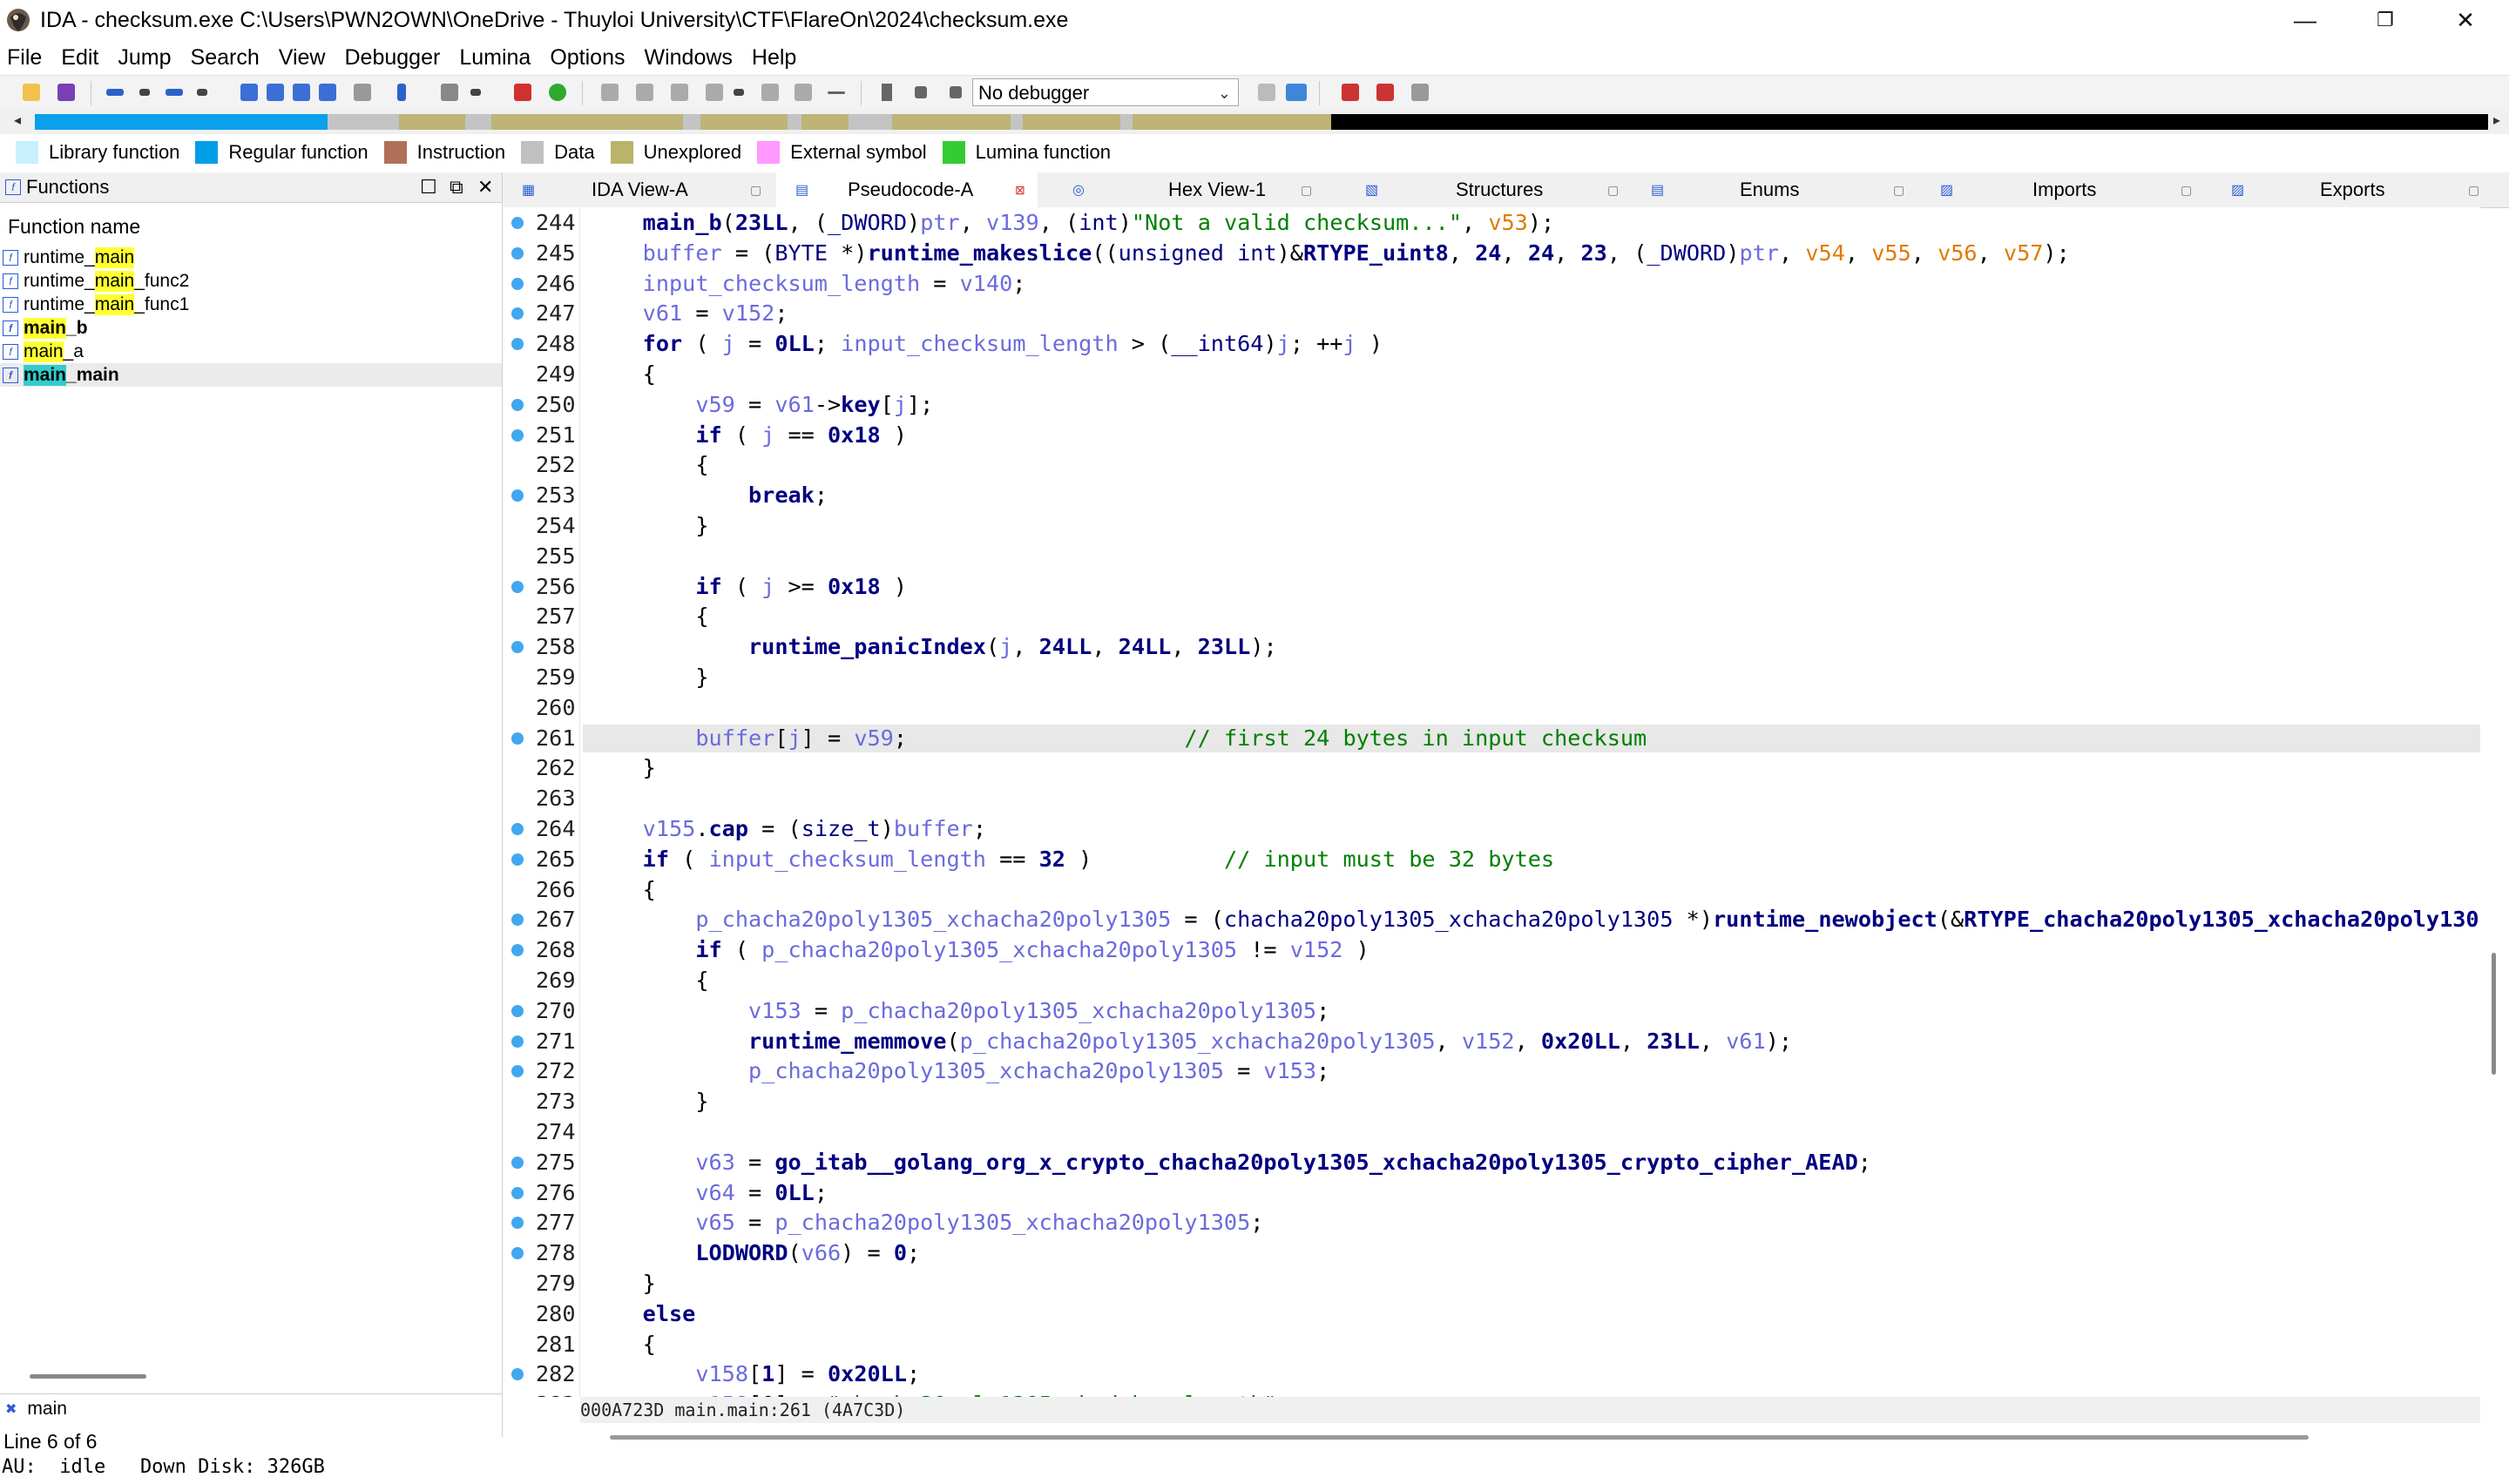  Describe the element at coordinates (251, 1408) in the screenshot. I see `functions-filter: ✖ main` at that location.